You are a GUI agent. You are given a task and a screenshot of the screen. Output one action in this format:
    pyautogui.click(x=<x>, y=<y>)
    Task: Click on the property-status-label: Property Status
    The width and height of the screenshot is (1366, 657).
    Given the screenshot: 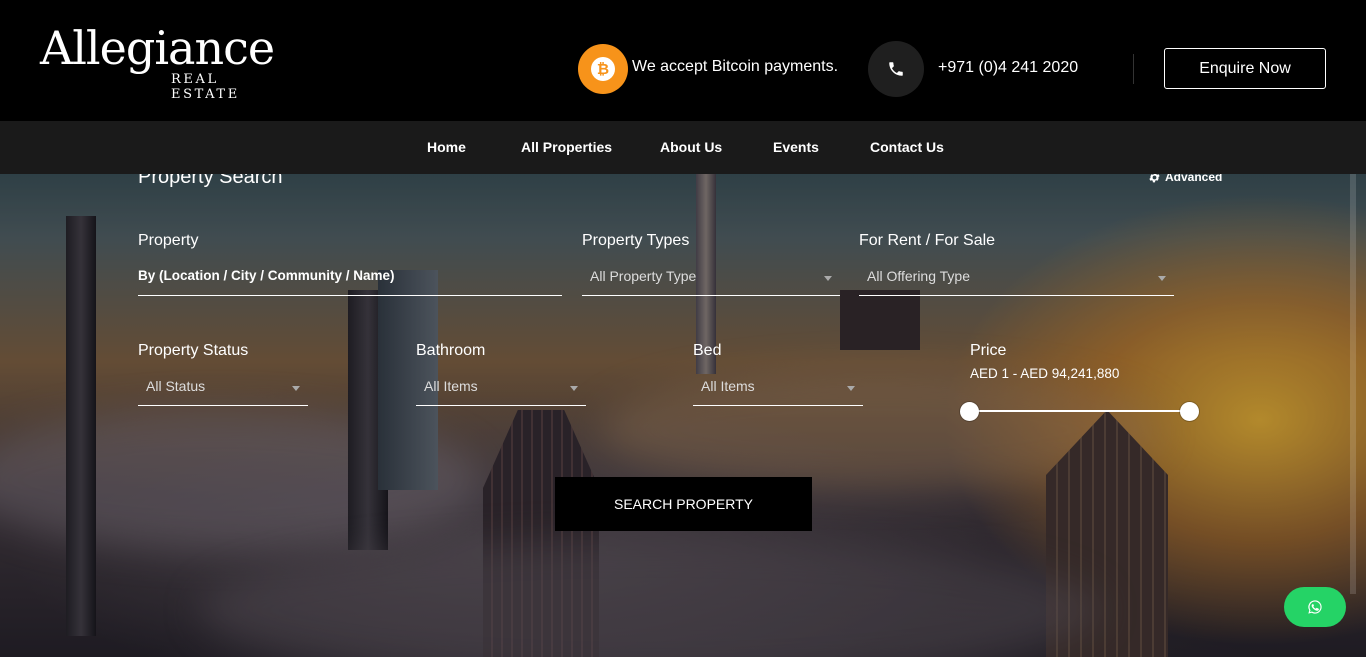 What is the action you would take?
    pyautogui.click(x=193, y=350)
    